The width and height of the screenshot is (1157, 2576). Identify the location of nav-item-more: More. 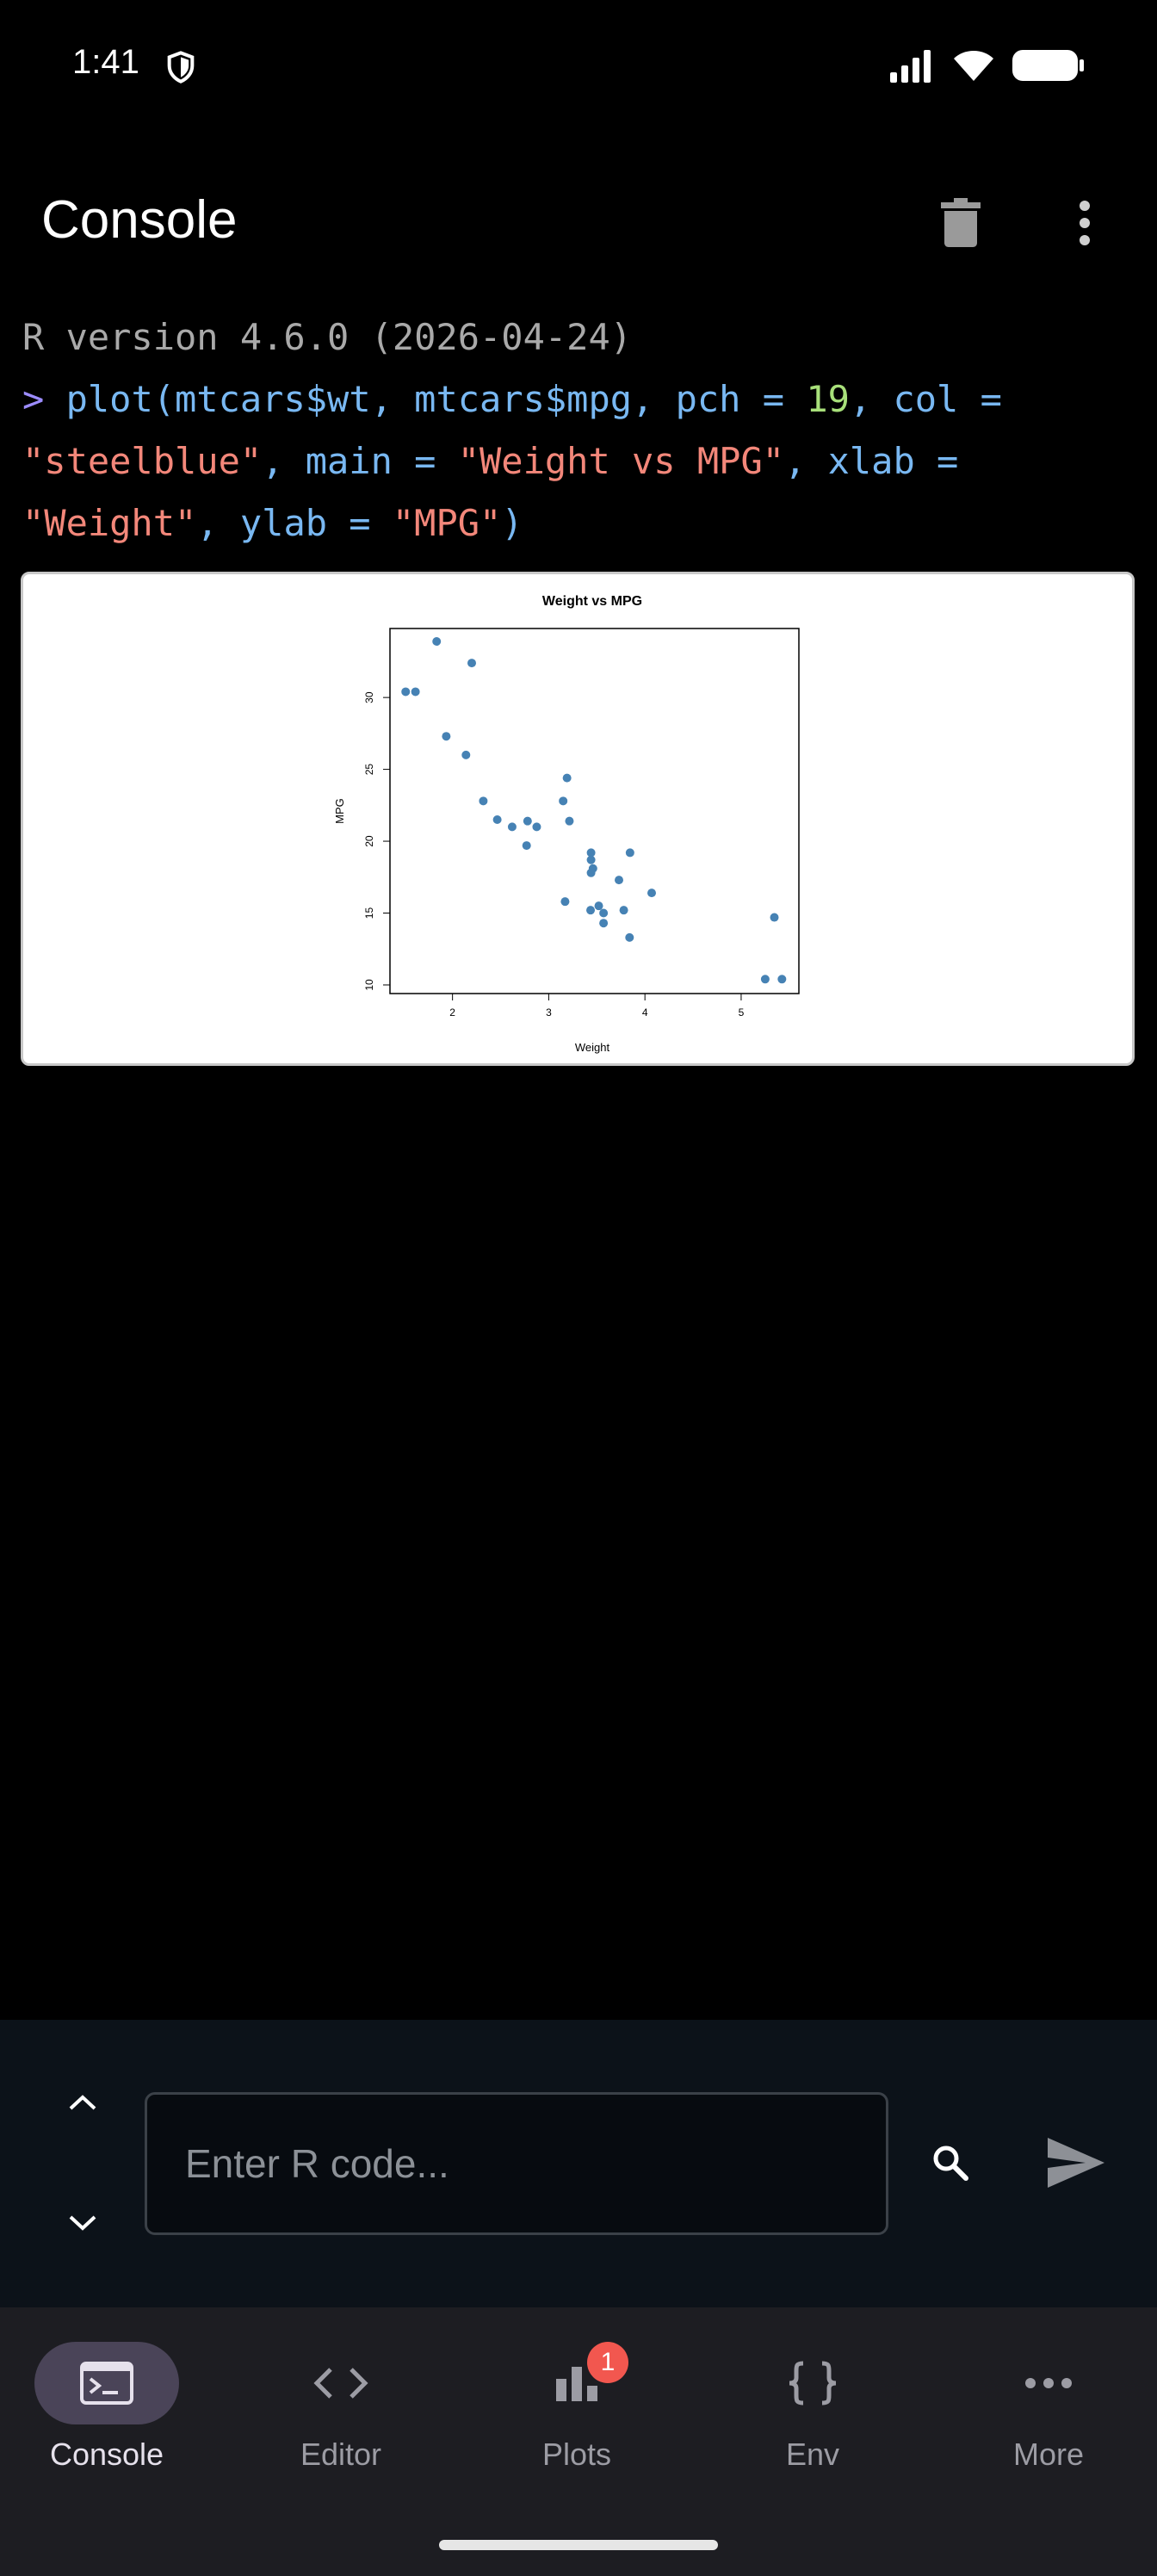
(1047, 2428).